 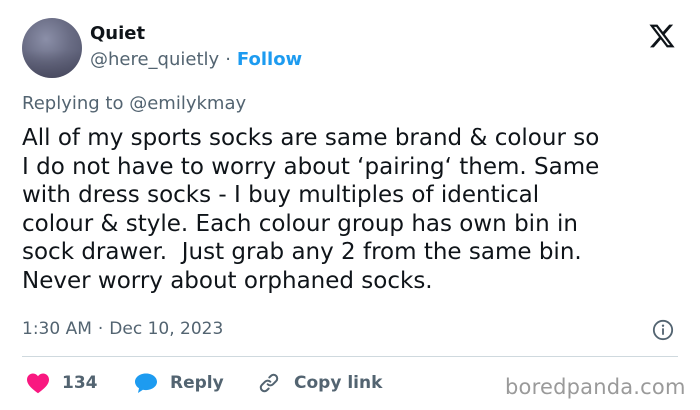 I want to click on avatar-shade, so click(x=52, y=64).